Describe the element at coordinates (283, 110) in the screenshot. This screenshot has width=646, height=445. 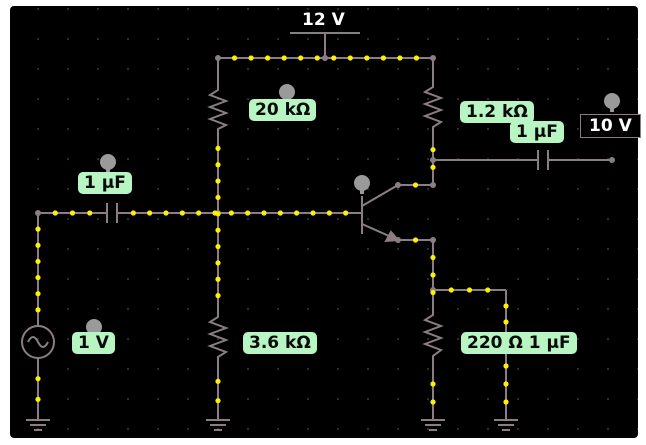
I see `resistor-20k-label: 20 kΩ` at that location.